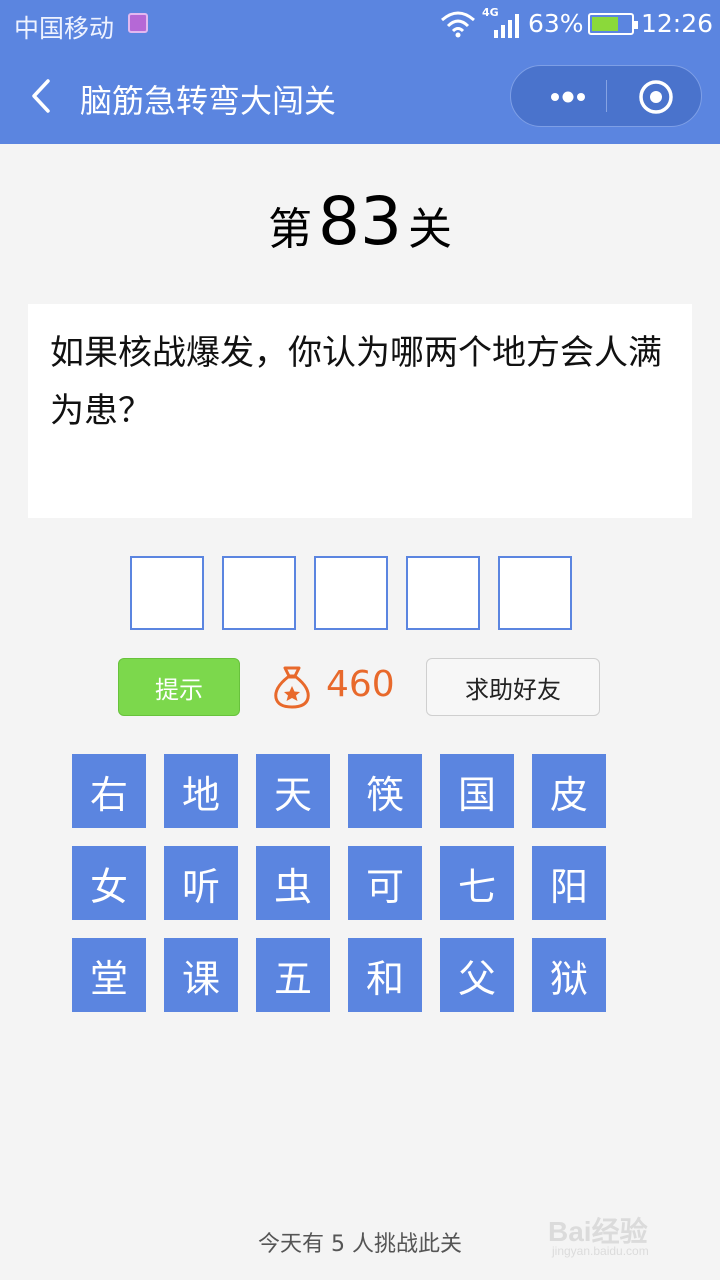  What do you see at coordinates (477, 975) in the screenshot?
I see `character-tile: 父` at bounding box center [477, 975].